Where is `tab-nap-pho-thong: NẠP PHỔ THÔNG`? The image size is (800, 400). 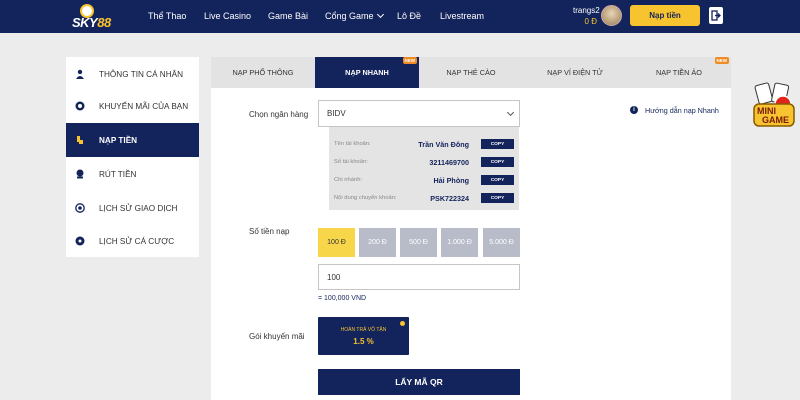
tab-nap-pho-thong: NẠP PHỔ THÔNG is located at coordinates (263, 72).